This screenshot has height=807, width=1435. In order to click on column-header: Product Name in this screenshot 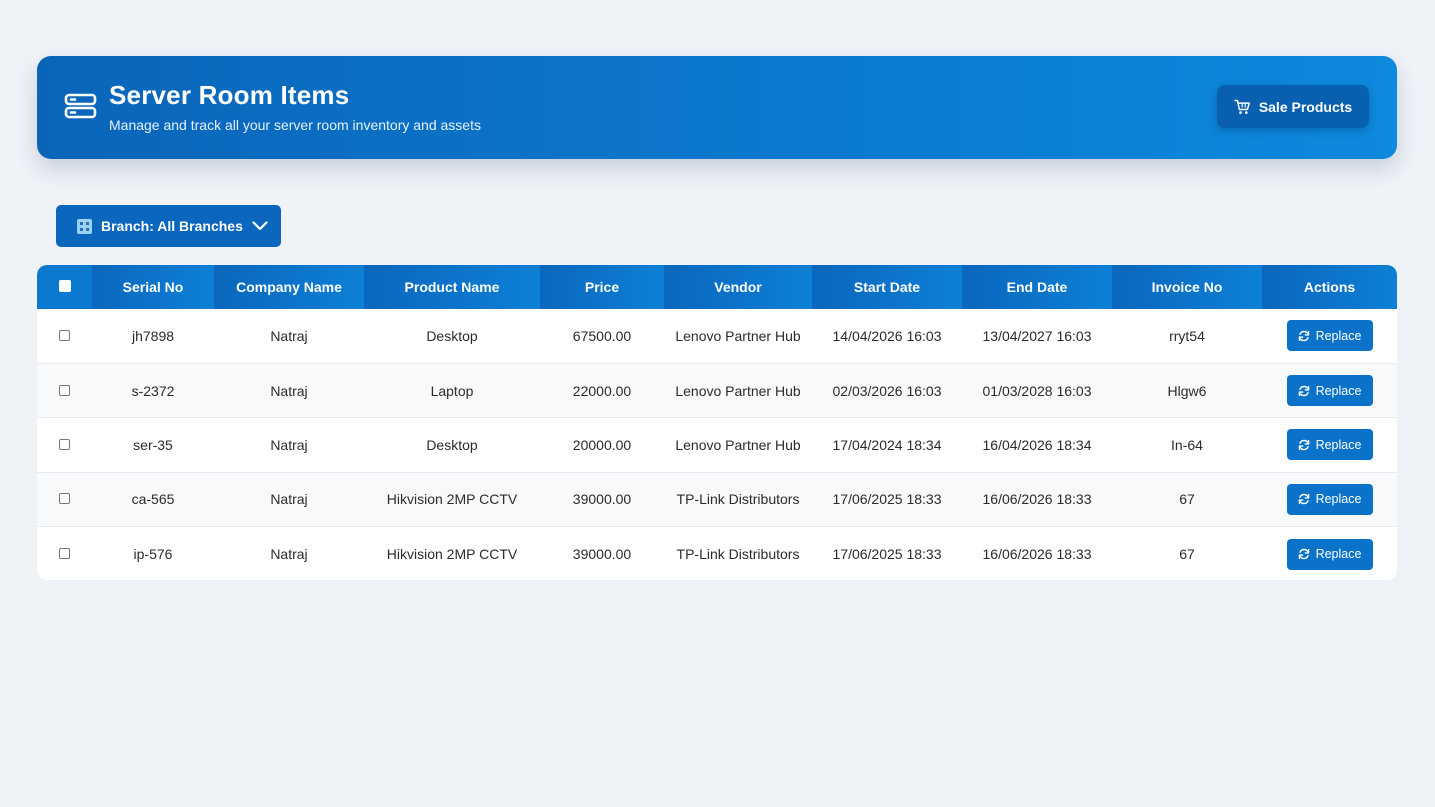, I will do `click(452, 287)`.